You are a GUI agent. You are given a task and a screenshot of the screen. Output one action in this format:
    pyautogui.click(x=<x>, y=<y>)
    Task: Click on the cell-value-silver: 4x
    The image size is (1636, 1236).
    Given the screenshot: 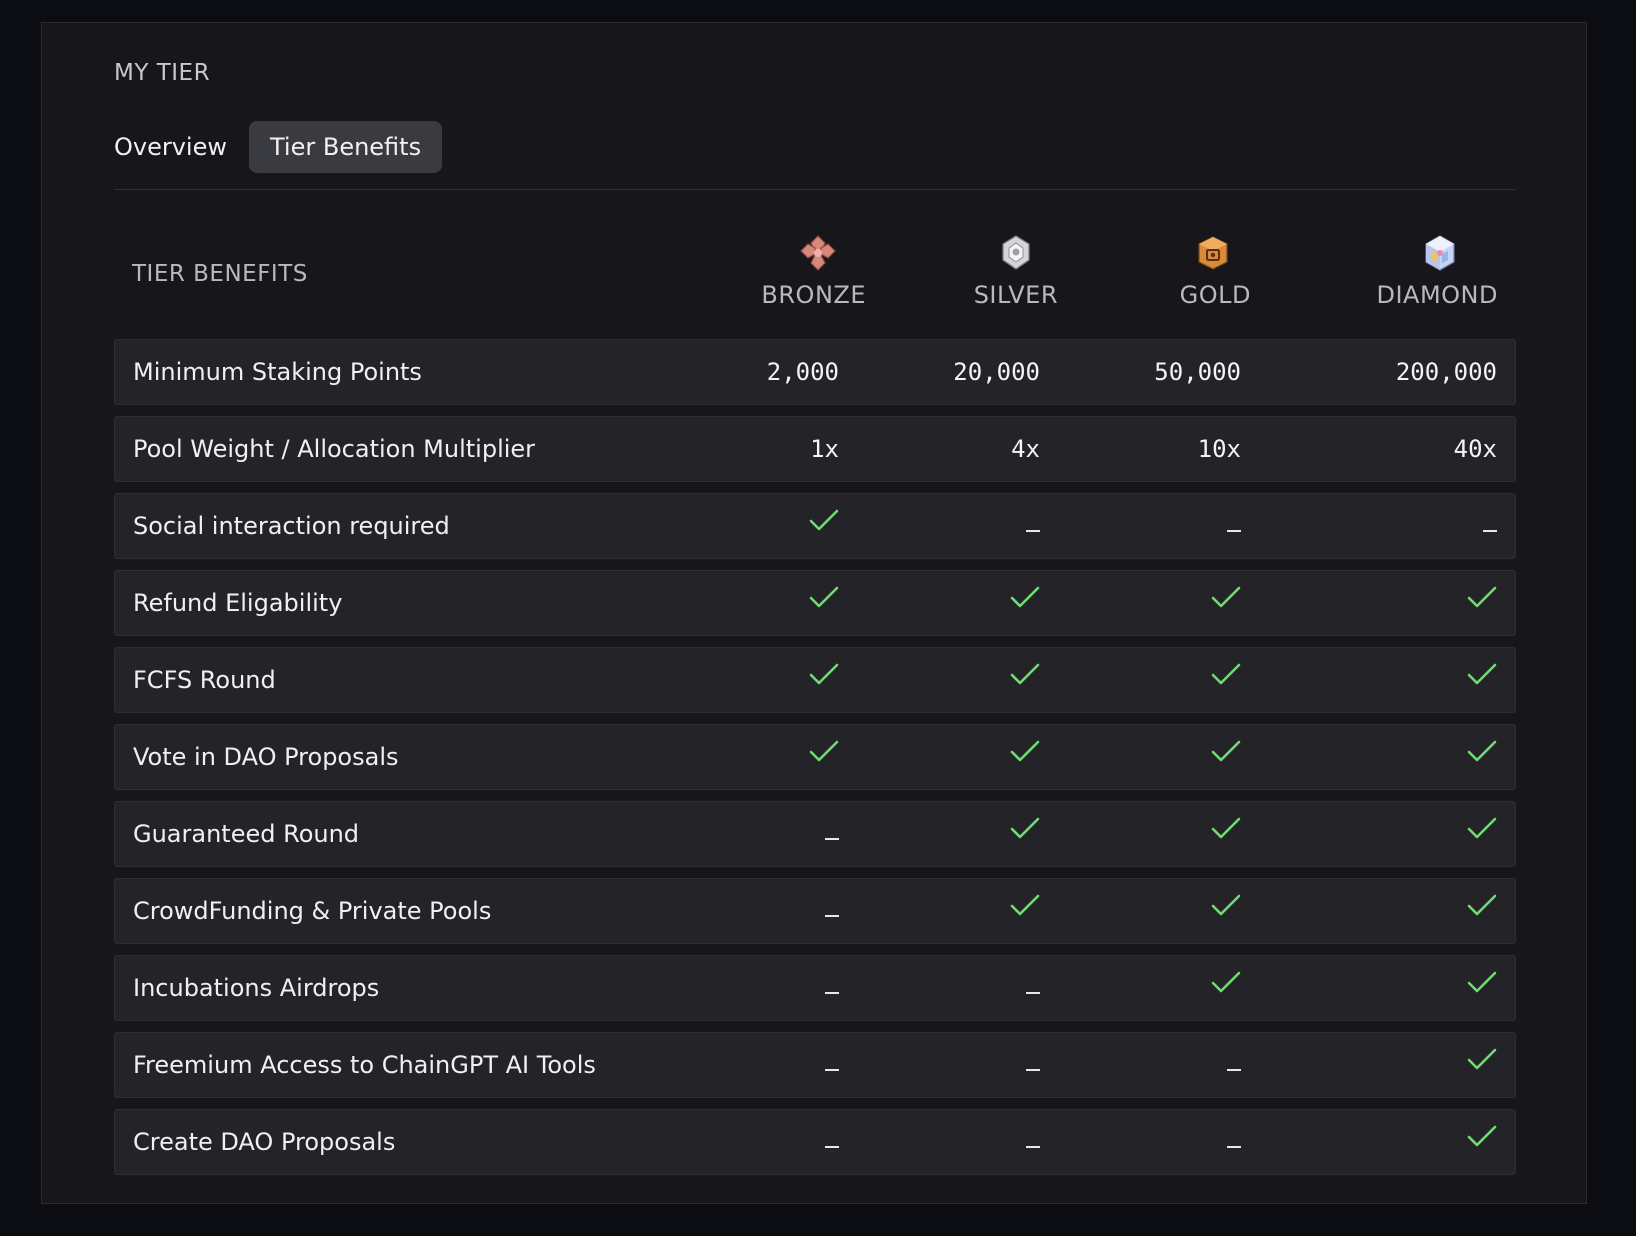 What is the action you would take?
    pyautogui.click(x=1025, y=449)
    